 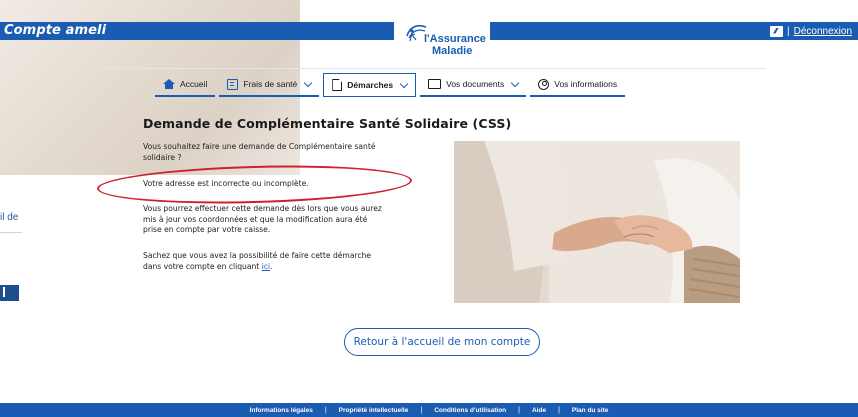 I want to click on assurance-maladie-logo: l'Assurance Maladie, so click(x=442, y=41).